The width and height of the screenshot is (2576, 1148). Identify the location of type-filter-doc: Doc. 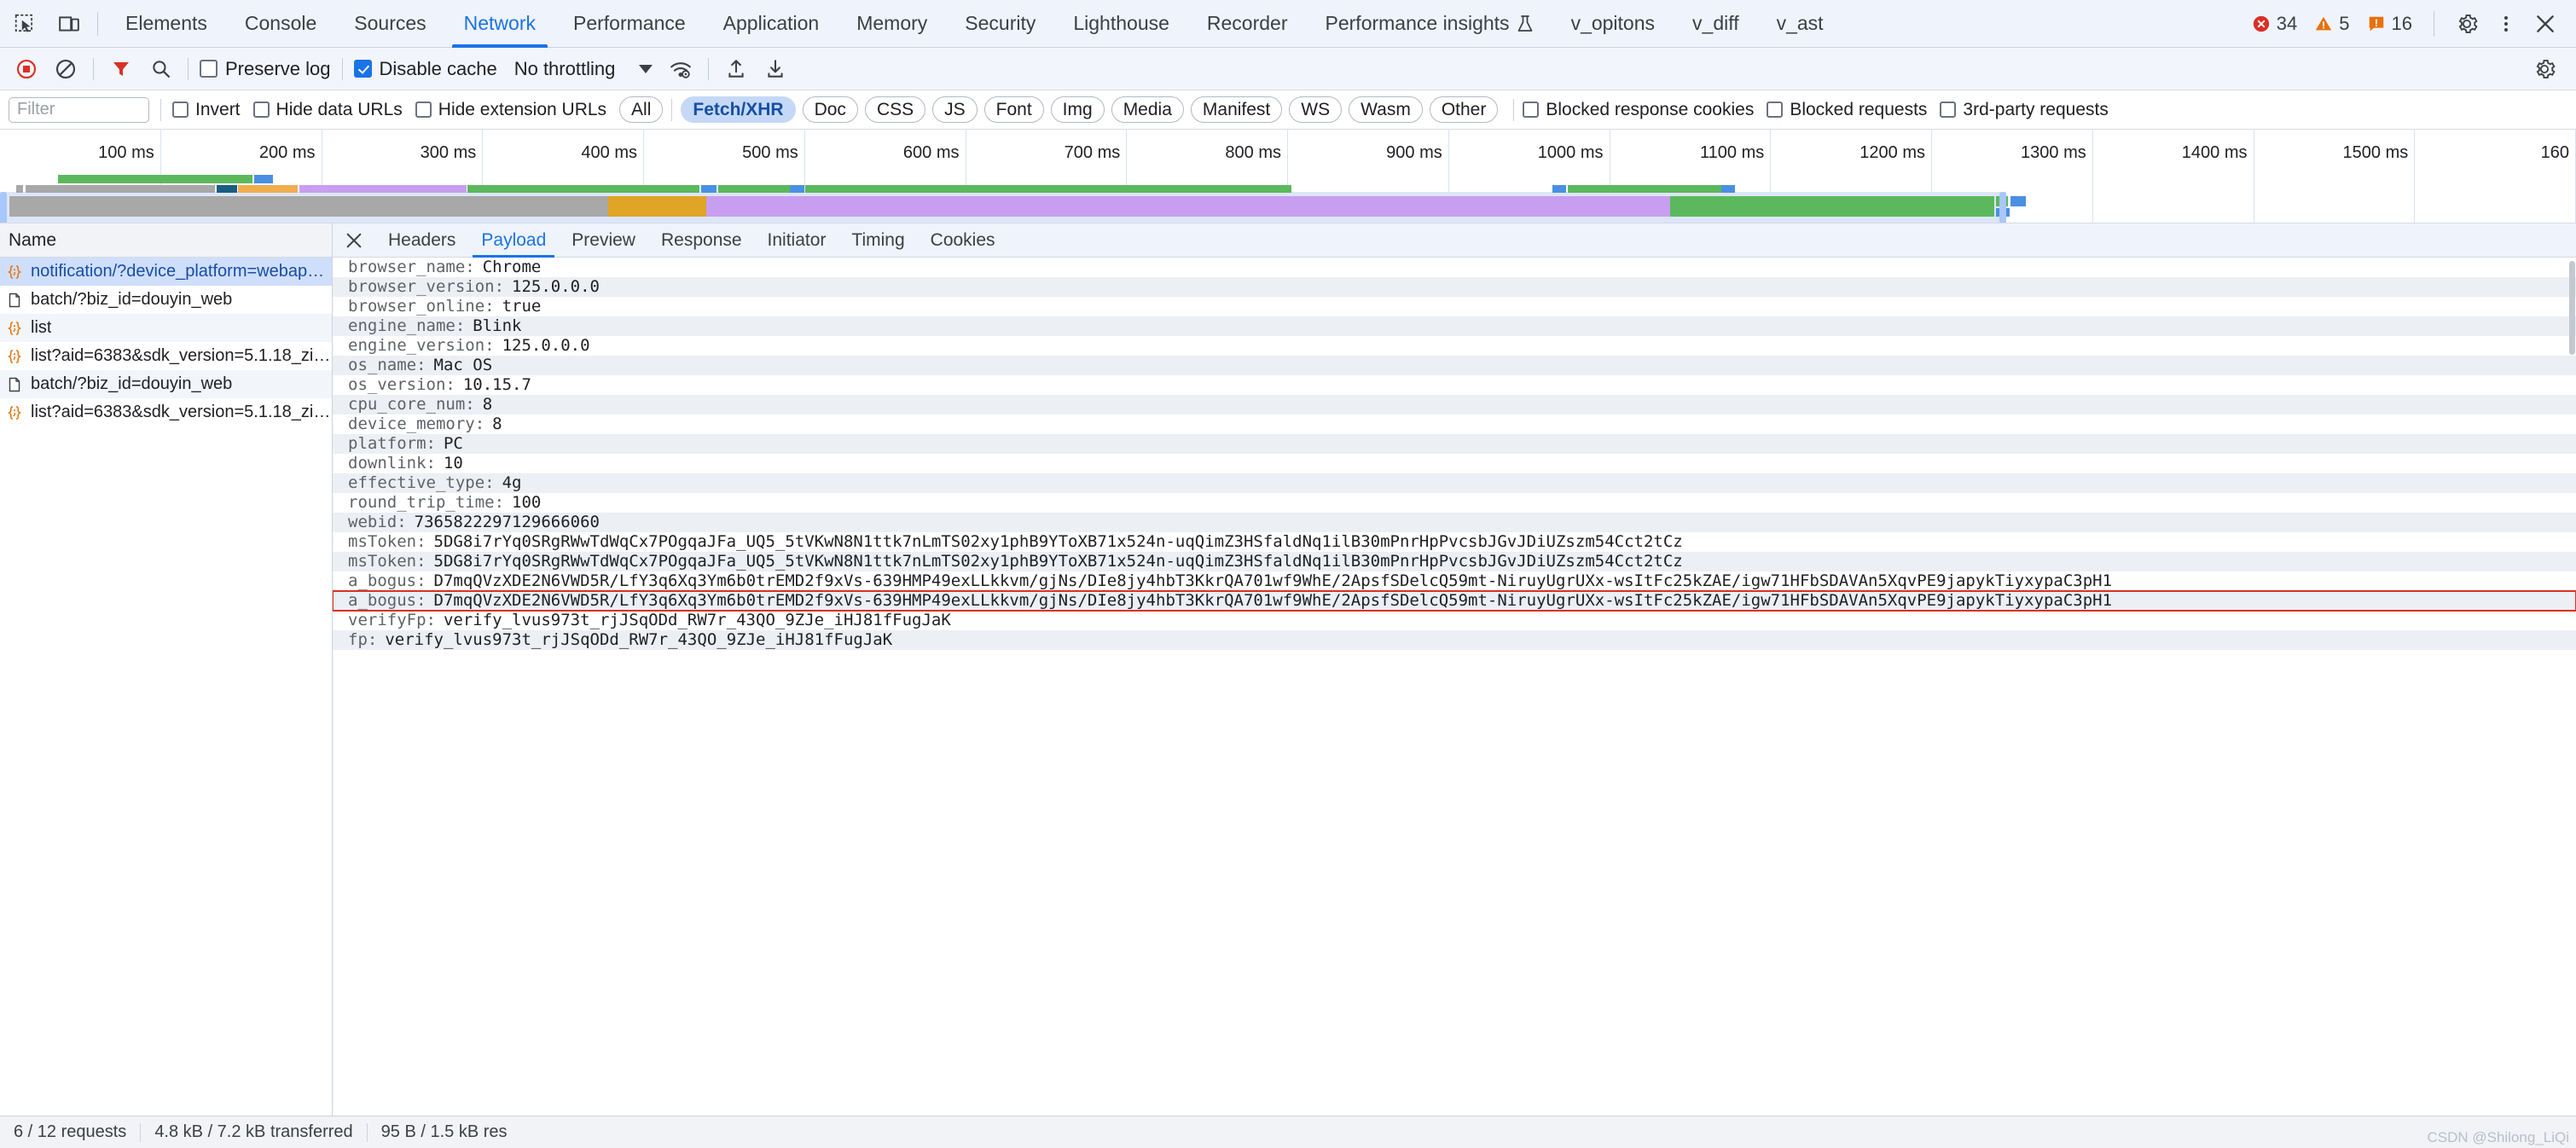
(830, 109).